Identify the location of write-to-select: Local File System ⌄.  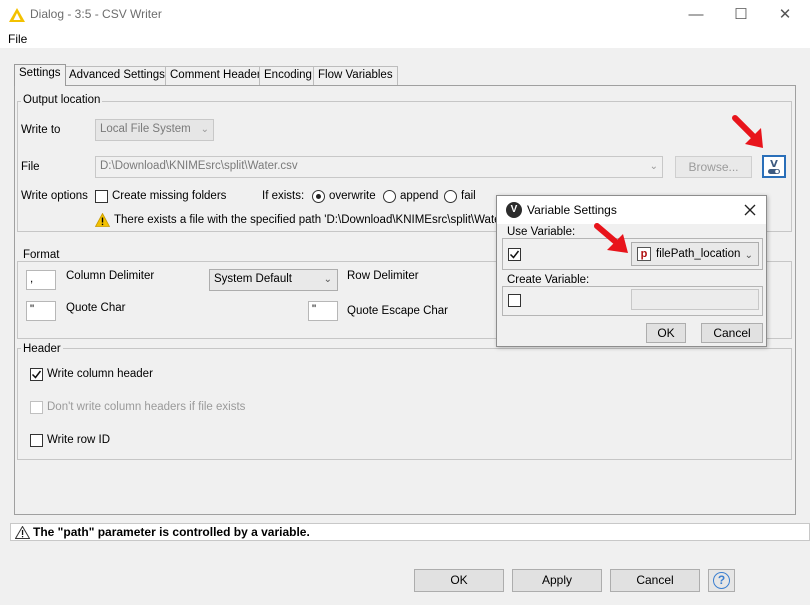
(154, 130).